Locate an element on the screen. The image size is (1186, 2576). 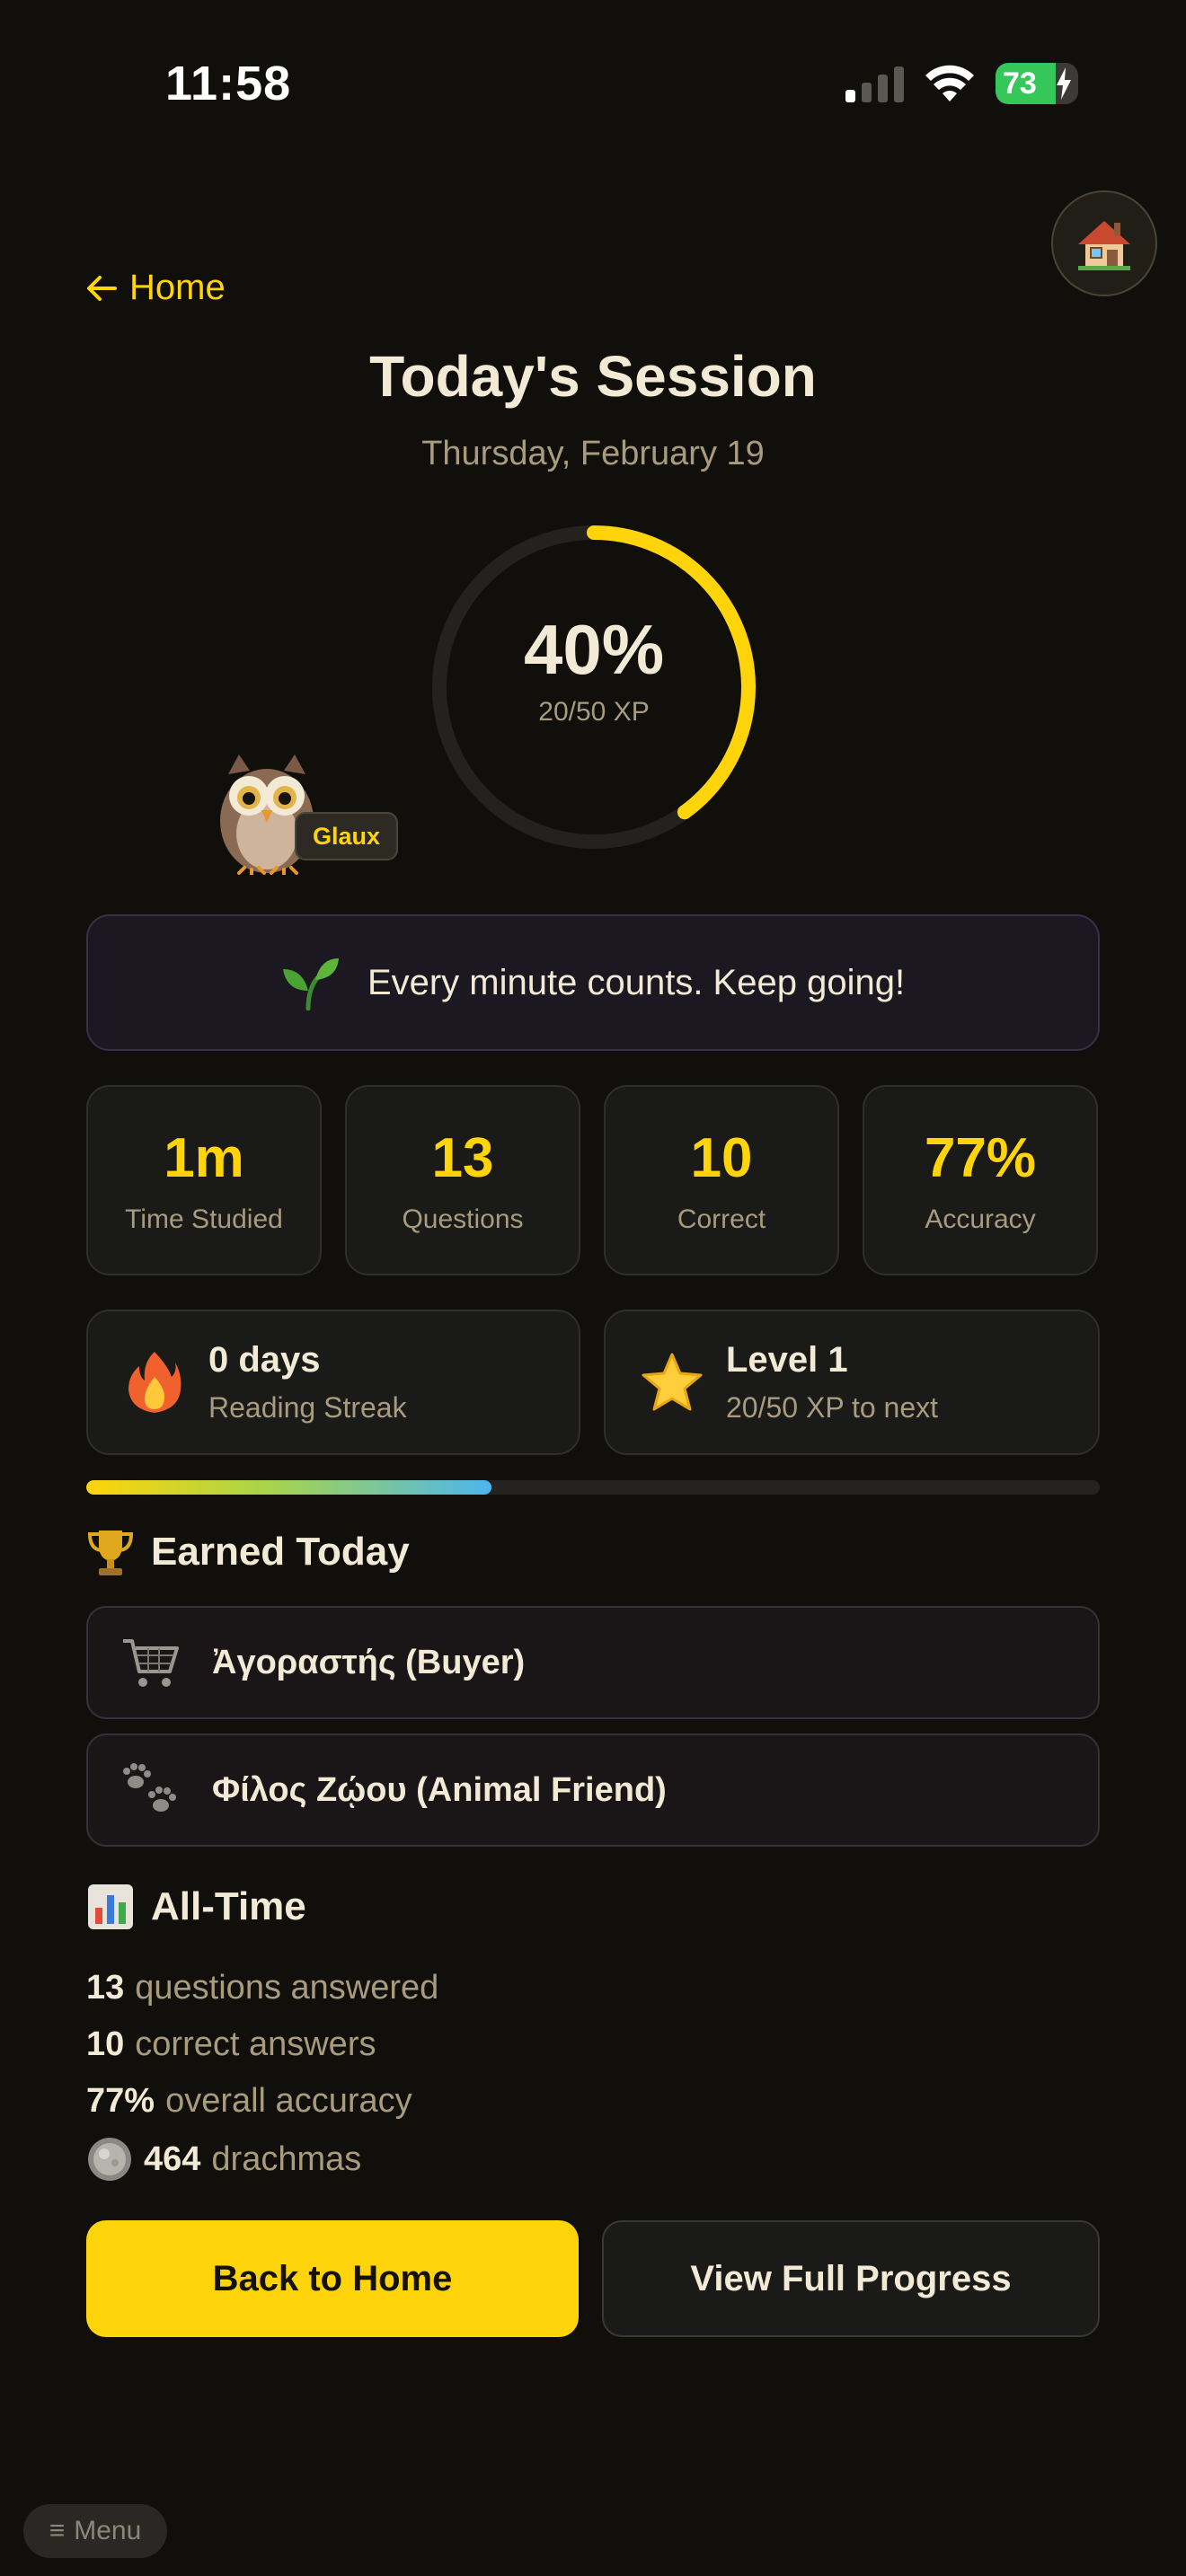
motivation-card: Every minute counts. Keep going! is located at coordinates (593, 982).